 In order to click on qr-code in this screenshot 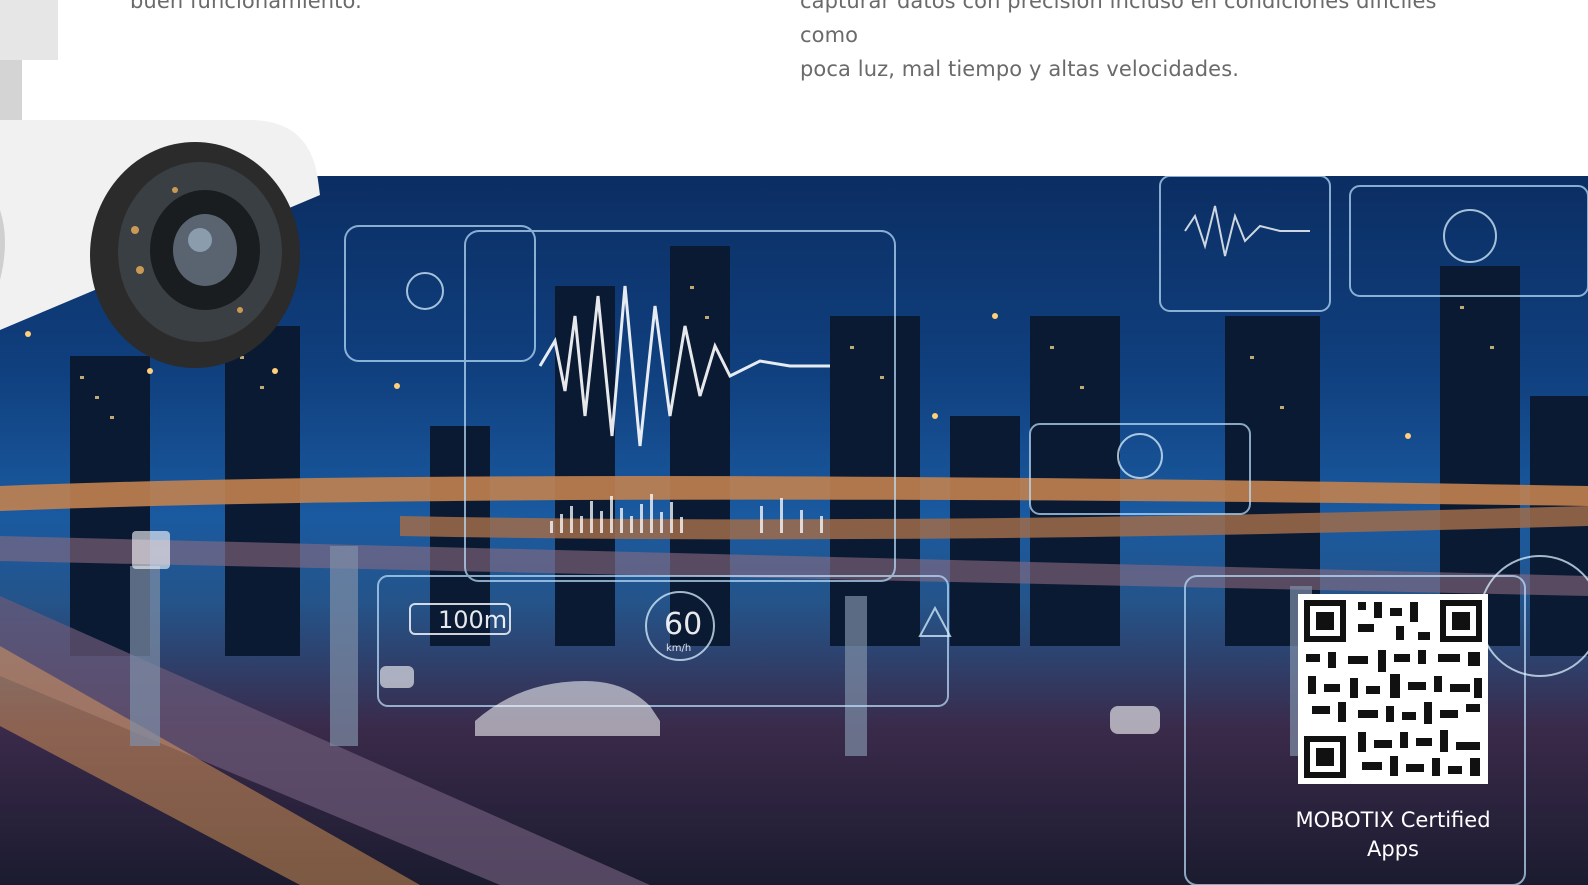, I will do `click(1393, 689)`.